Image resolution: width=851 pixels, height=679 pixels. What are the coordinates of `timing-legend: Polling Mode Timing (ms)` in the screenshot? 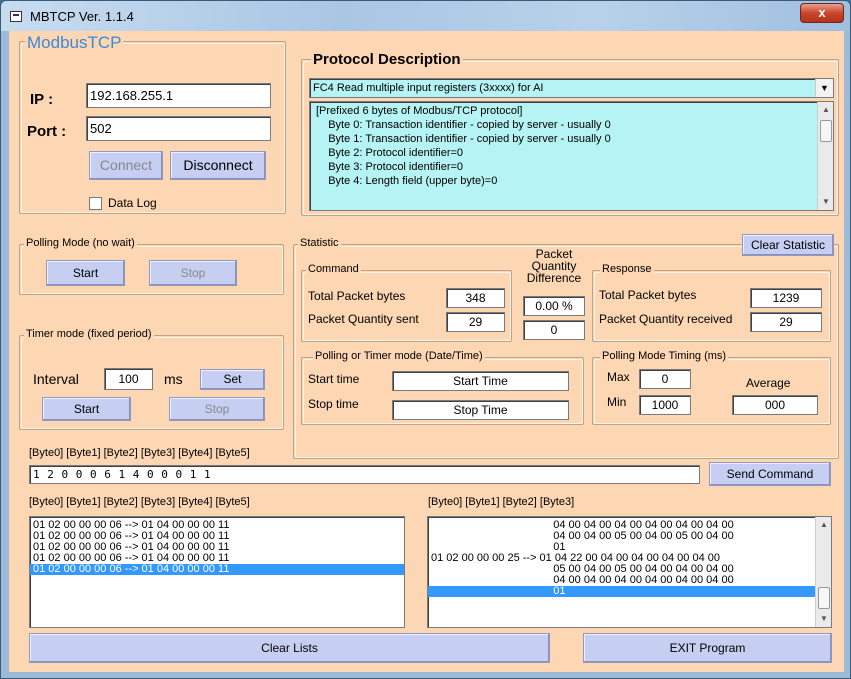 It's located at (664, 356).